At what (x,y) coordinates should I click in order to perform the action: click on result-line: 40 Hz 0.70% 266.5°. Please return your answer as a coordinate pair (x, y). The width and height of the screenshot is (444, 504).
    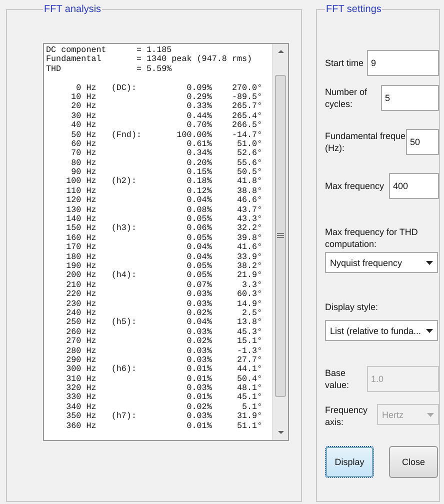
    Looking at the image, I should click on (167, 125).